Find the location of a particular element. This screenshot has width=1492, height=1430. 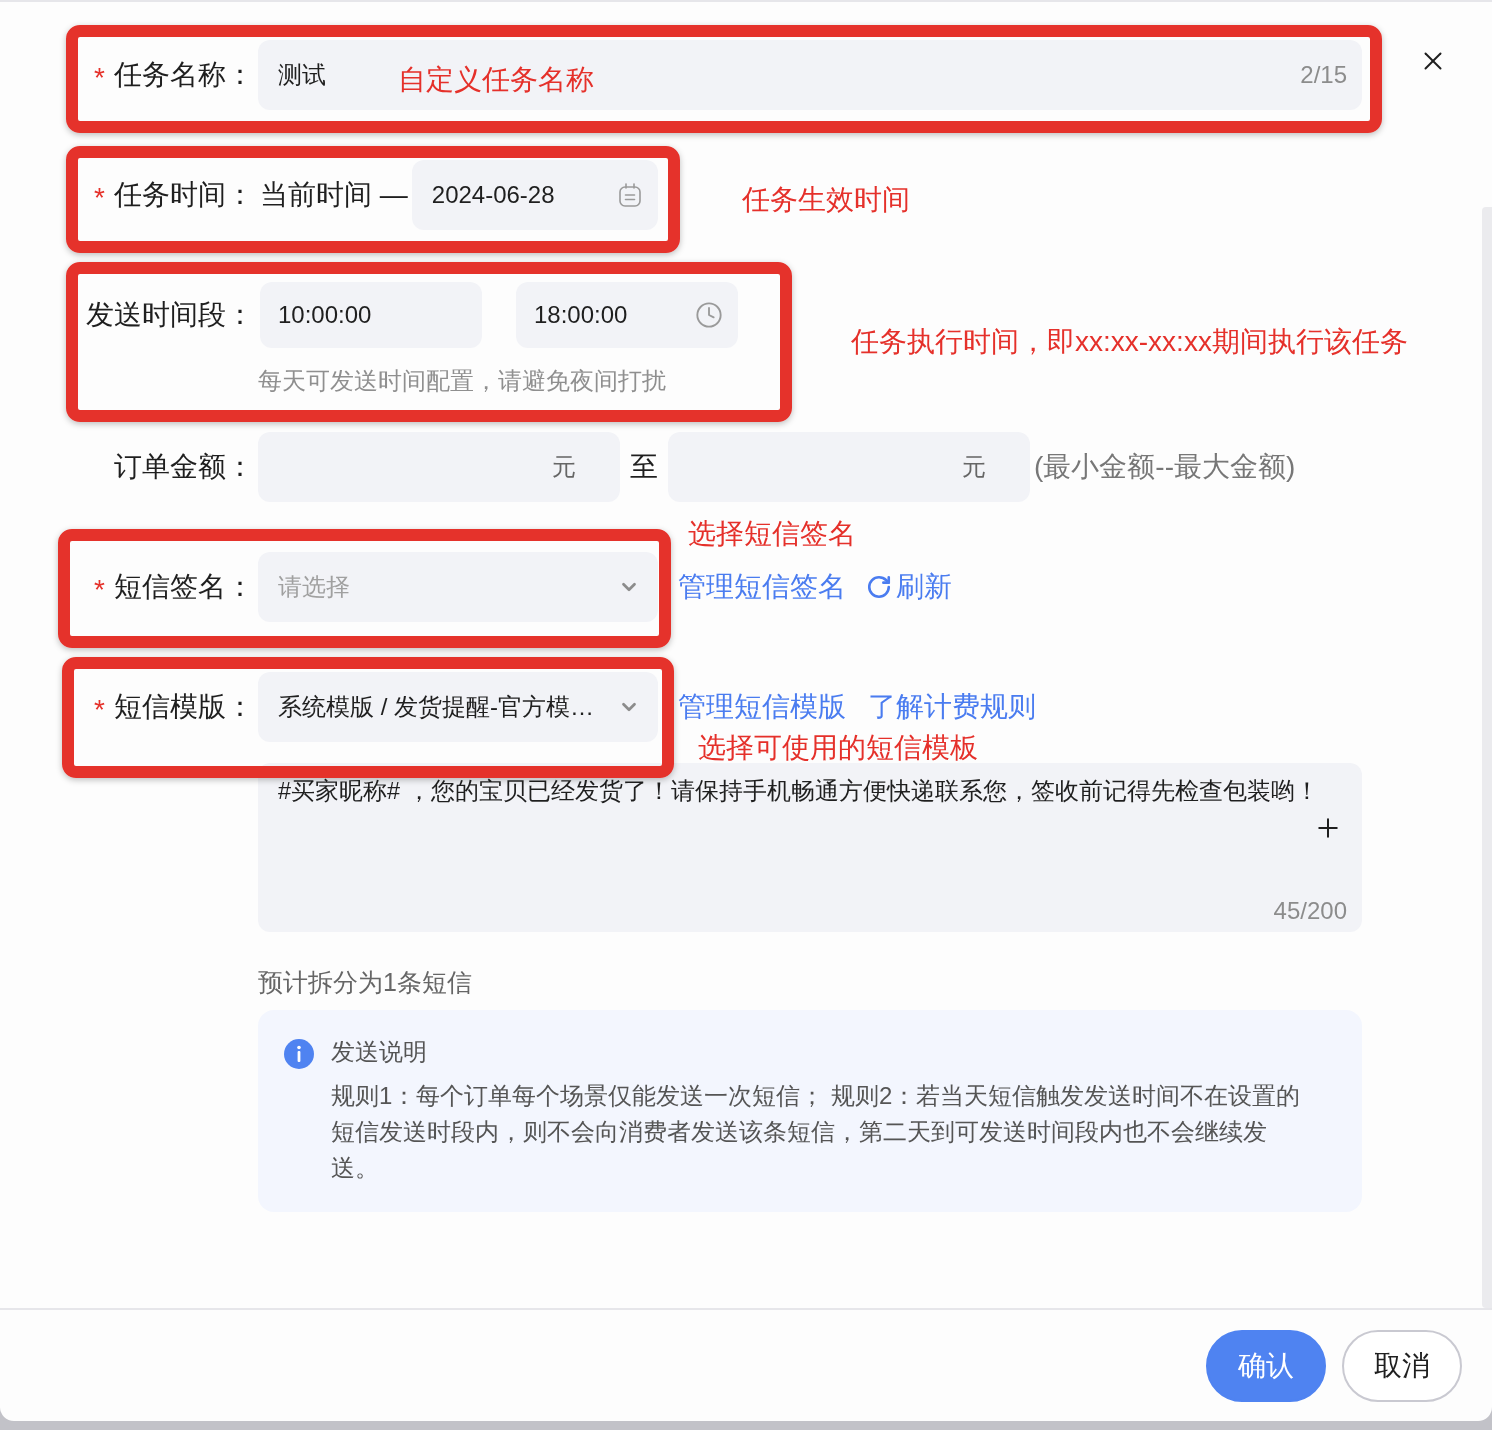

annotation-text: 任务执行时间，即xx:xx-xx:xx期间执行该任务 is located at coordinates (1129, 342).